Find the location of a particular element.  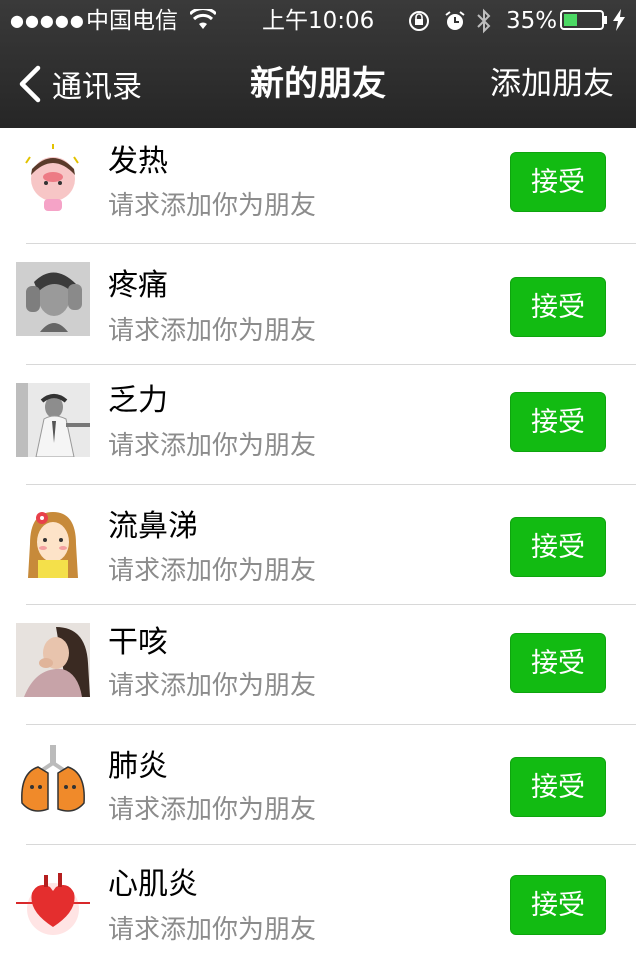

request-name: 干咳 is located at coordinates (138, 642).